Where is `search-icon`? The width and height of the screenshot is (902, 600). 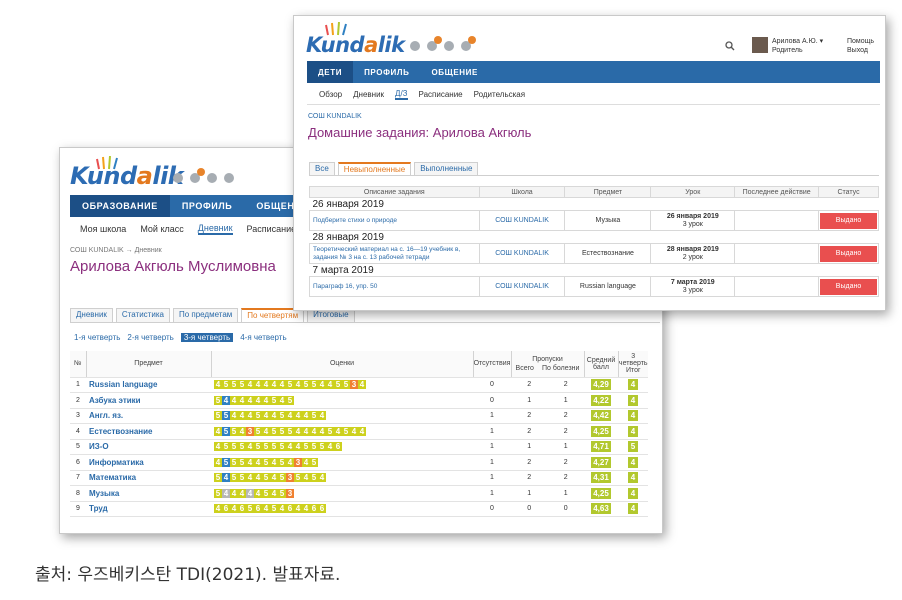
search-icon is located at coordinates (730, 46).